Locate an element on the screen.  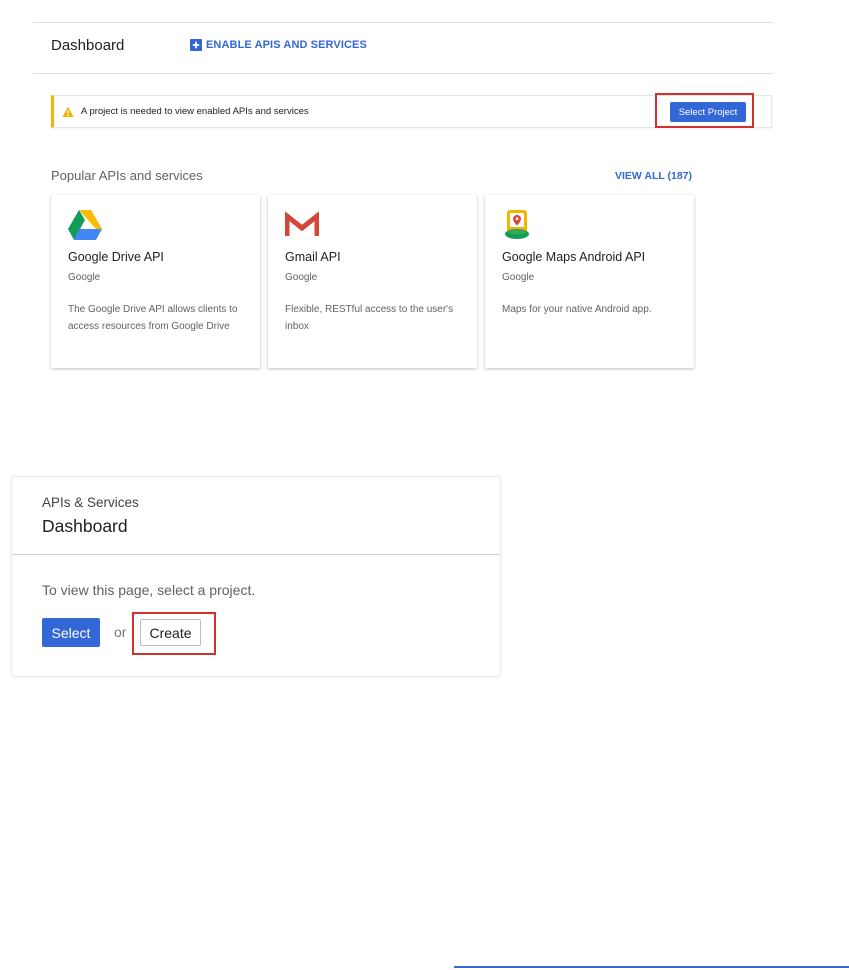
or-separator: or is located at coordinates (120, 632).